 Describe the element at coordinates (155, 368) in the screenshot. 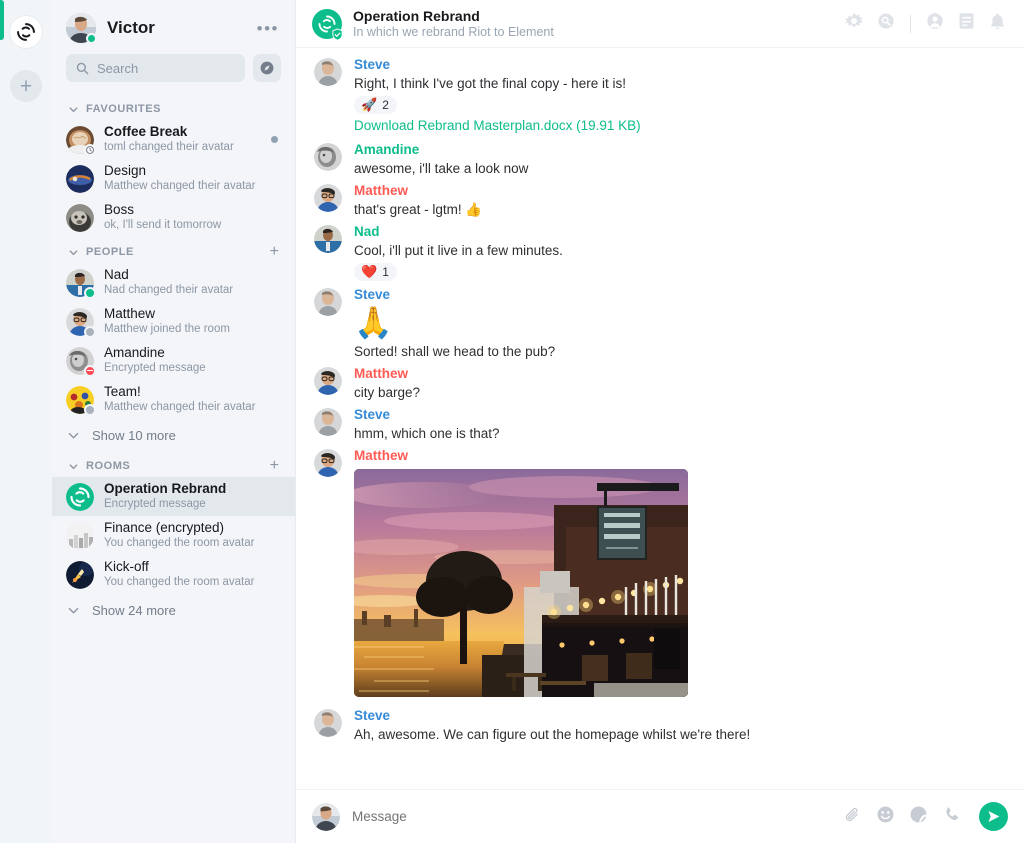

I see `room-preview: Encrypted message` at that location.